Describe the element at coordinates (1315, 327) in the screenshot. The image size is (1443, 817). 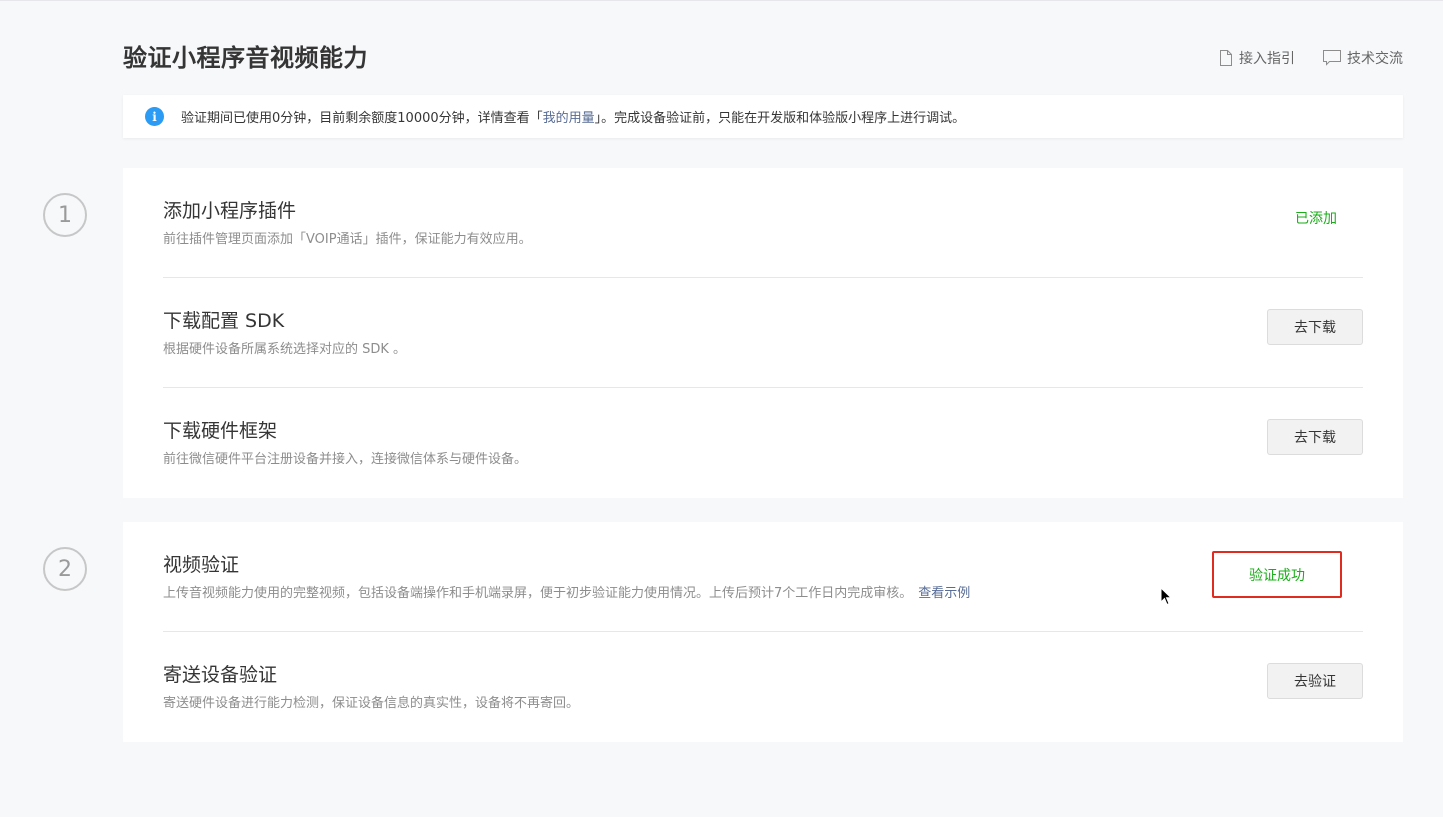
I see `download-sdk-button: 去下载` at that location.